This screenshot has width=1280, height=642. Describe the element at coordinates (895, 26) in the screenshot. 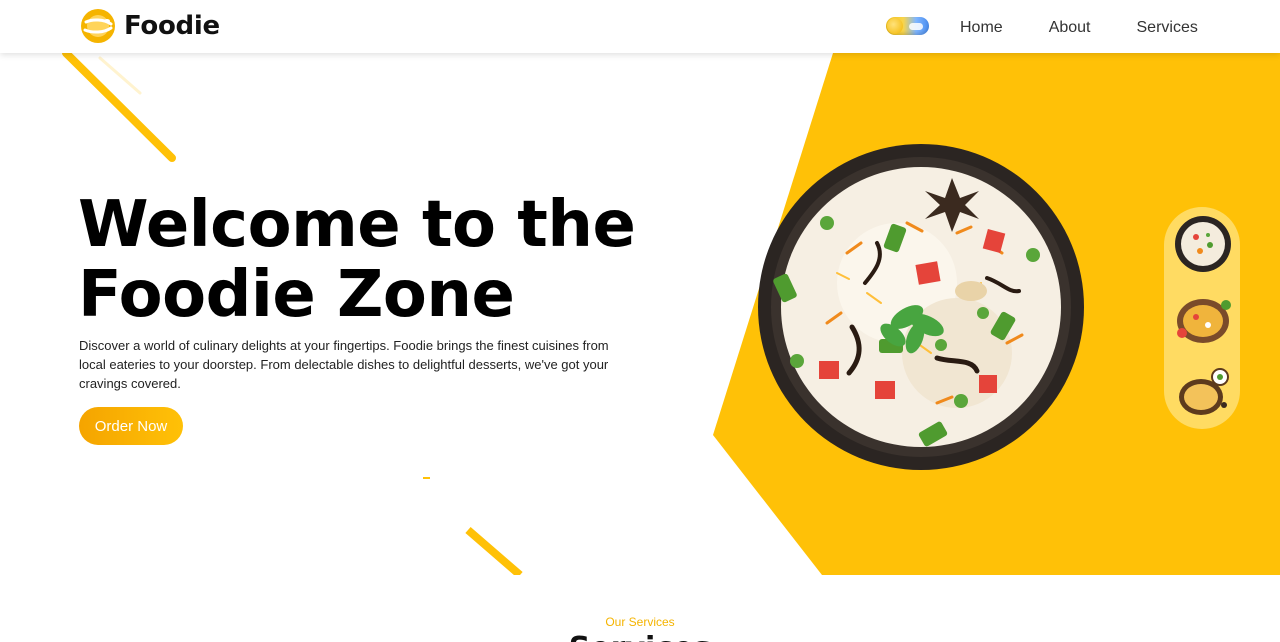

I see `sun-icon` at that location.